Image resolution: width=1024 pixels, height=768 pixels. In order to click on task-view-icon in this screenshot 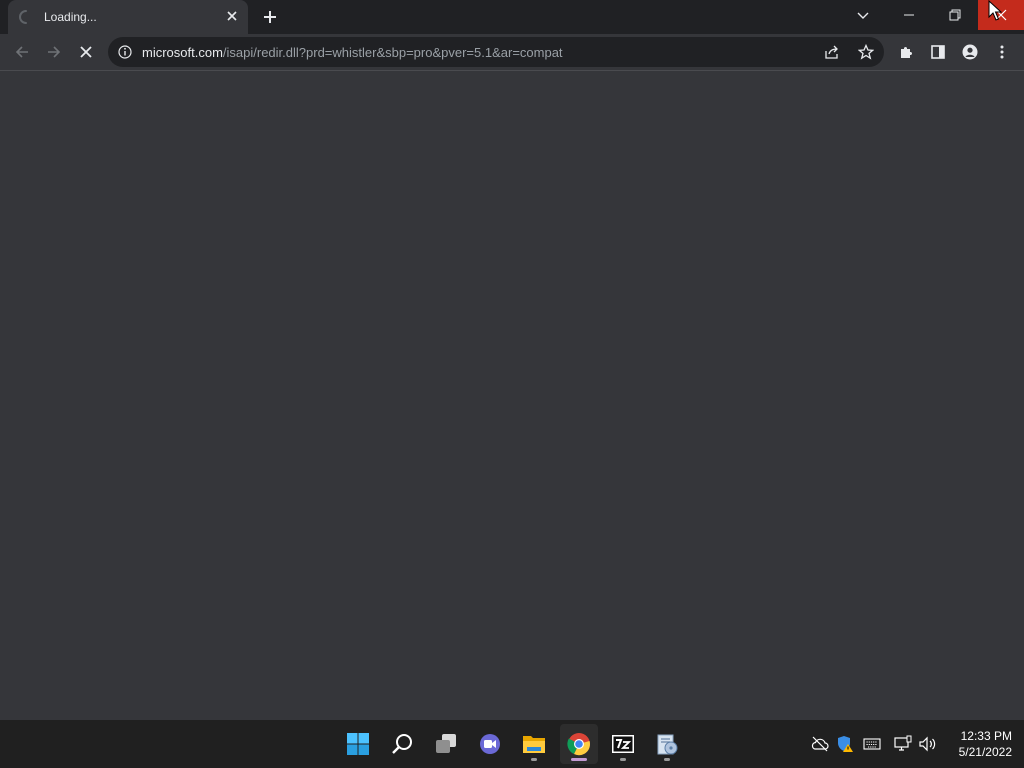, I will do `click(446, 743)`.